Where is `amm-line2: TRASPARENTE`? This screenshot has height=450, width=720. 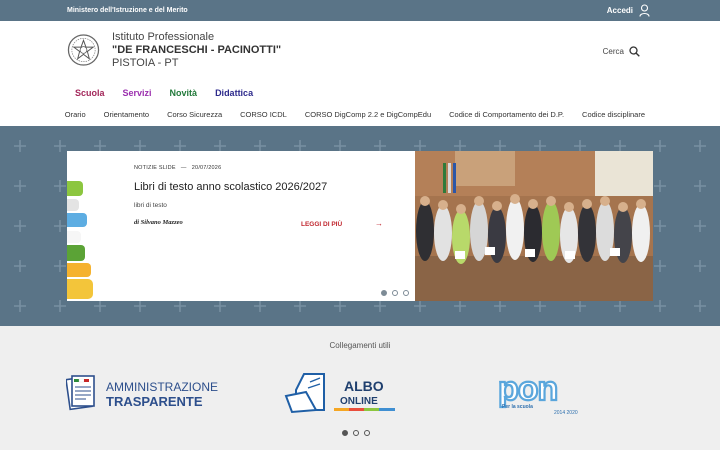 amm-line2: TRASPARENTE is located at coordinates (154, 401).